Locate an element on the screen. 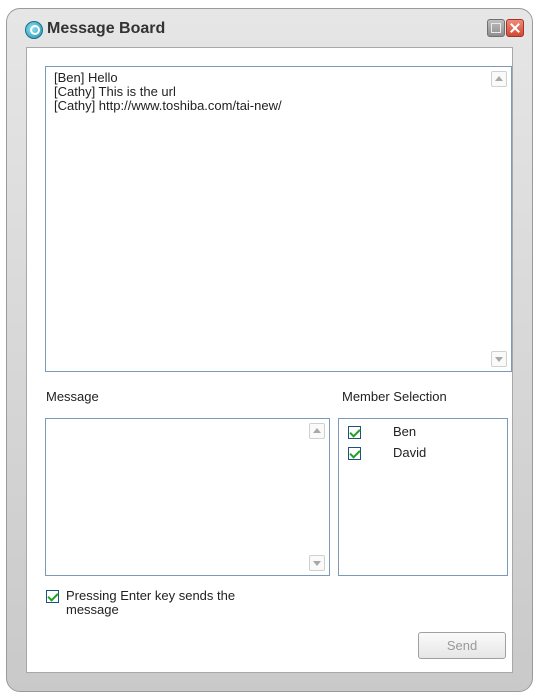 The height and width of the screenshot is (696, 537). message-scrollbar is located at coordinates (317, 497).